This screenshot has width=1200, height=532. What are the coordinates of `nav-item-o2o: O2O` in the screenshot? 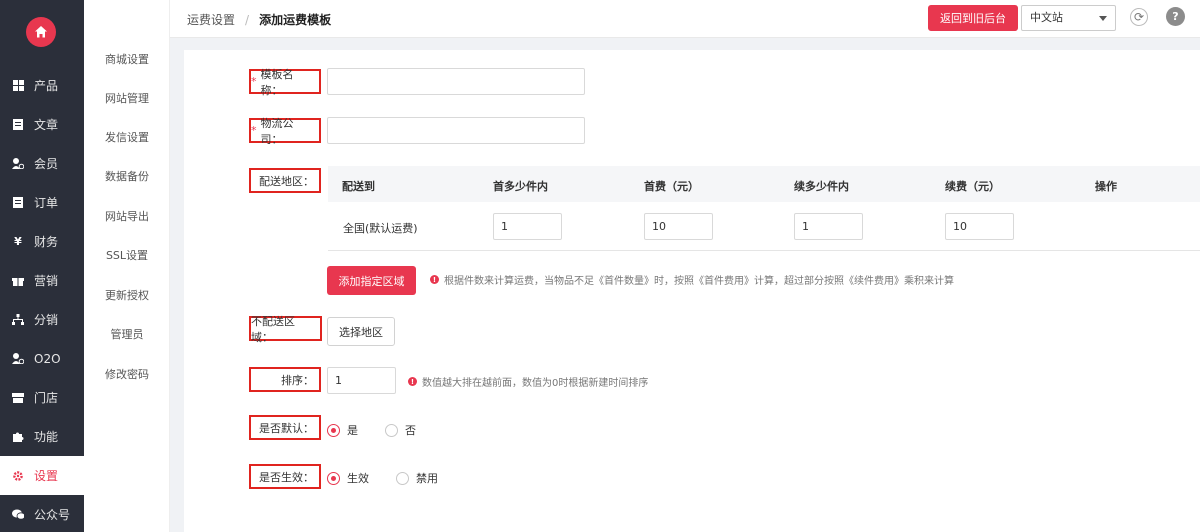 It's located at (42, 358).